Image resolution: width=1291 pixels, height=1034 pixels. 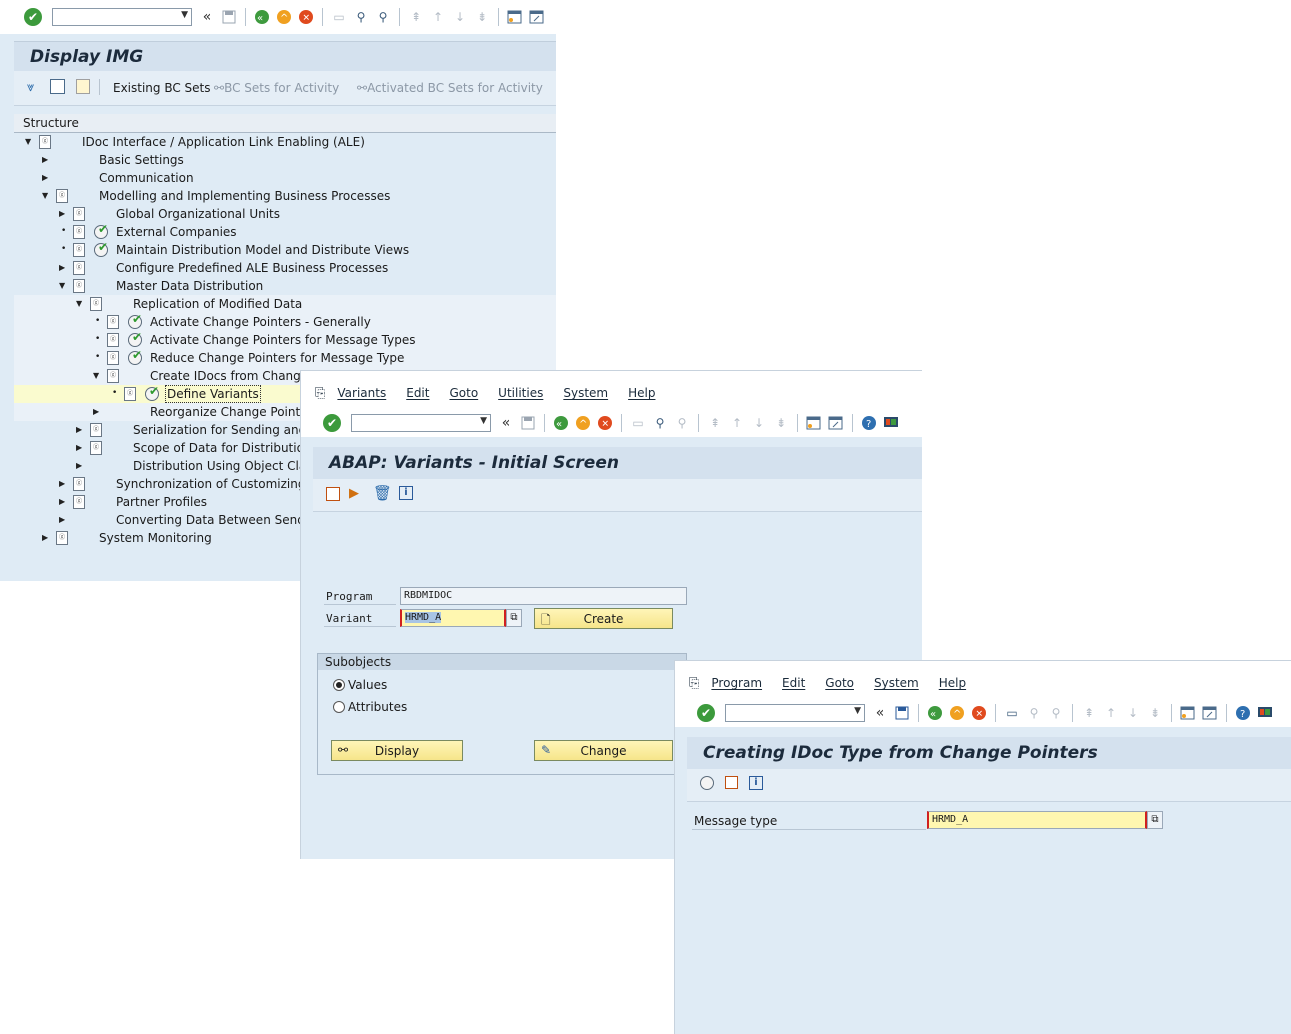 What do you see at coordinates (320, 393) in the screenshot?
I see `menu-icon: ⎘` at bounding box center [320, 393].